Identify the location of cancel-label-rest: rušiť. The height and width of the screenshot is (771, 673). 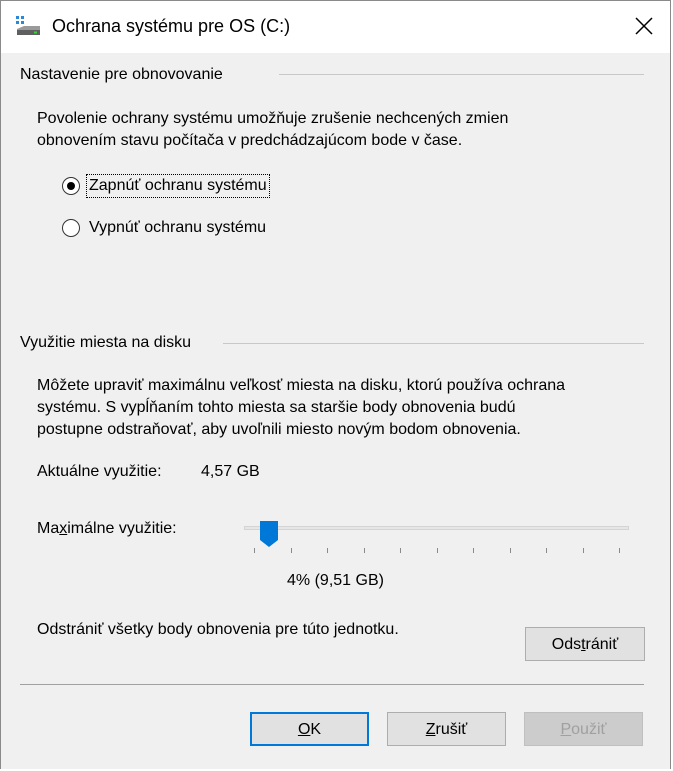
(451, 729).